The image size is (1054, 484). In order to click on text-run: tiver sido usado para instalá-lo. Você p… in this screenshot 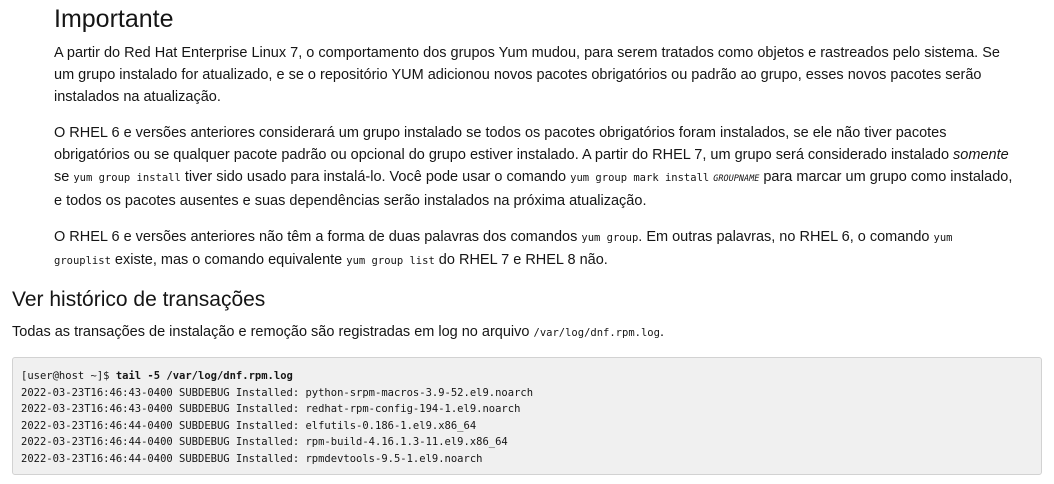, I will do `click(375, 177)`.